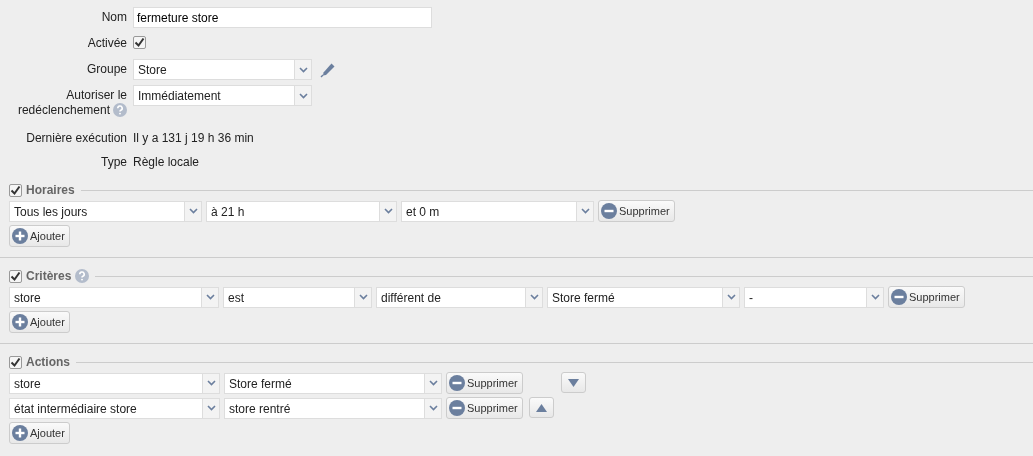 This screenshot has height=456, width=1033. What do you see at coordinates (459, 297) in the screenshot?
I see `dropdown: différent de` at bounding box center [459, 297].